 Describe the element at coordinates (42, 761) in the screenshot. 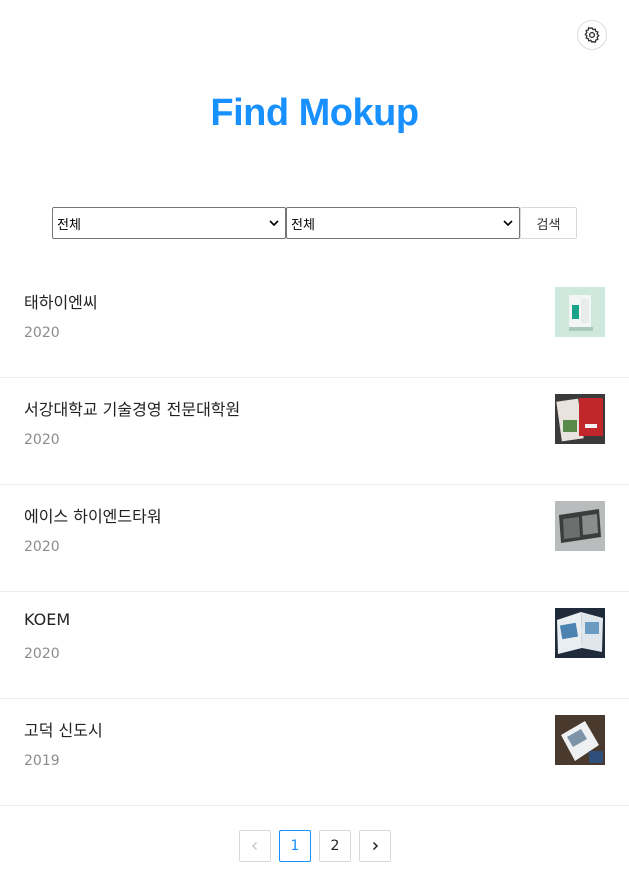

I see `item-year: 2019` at that location.